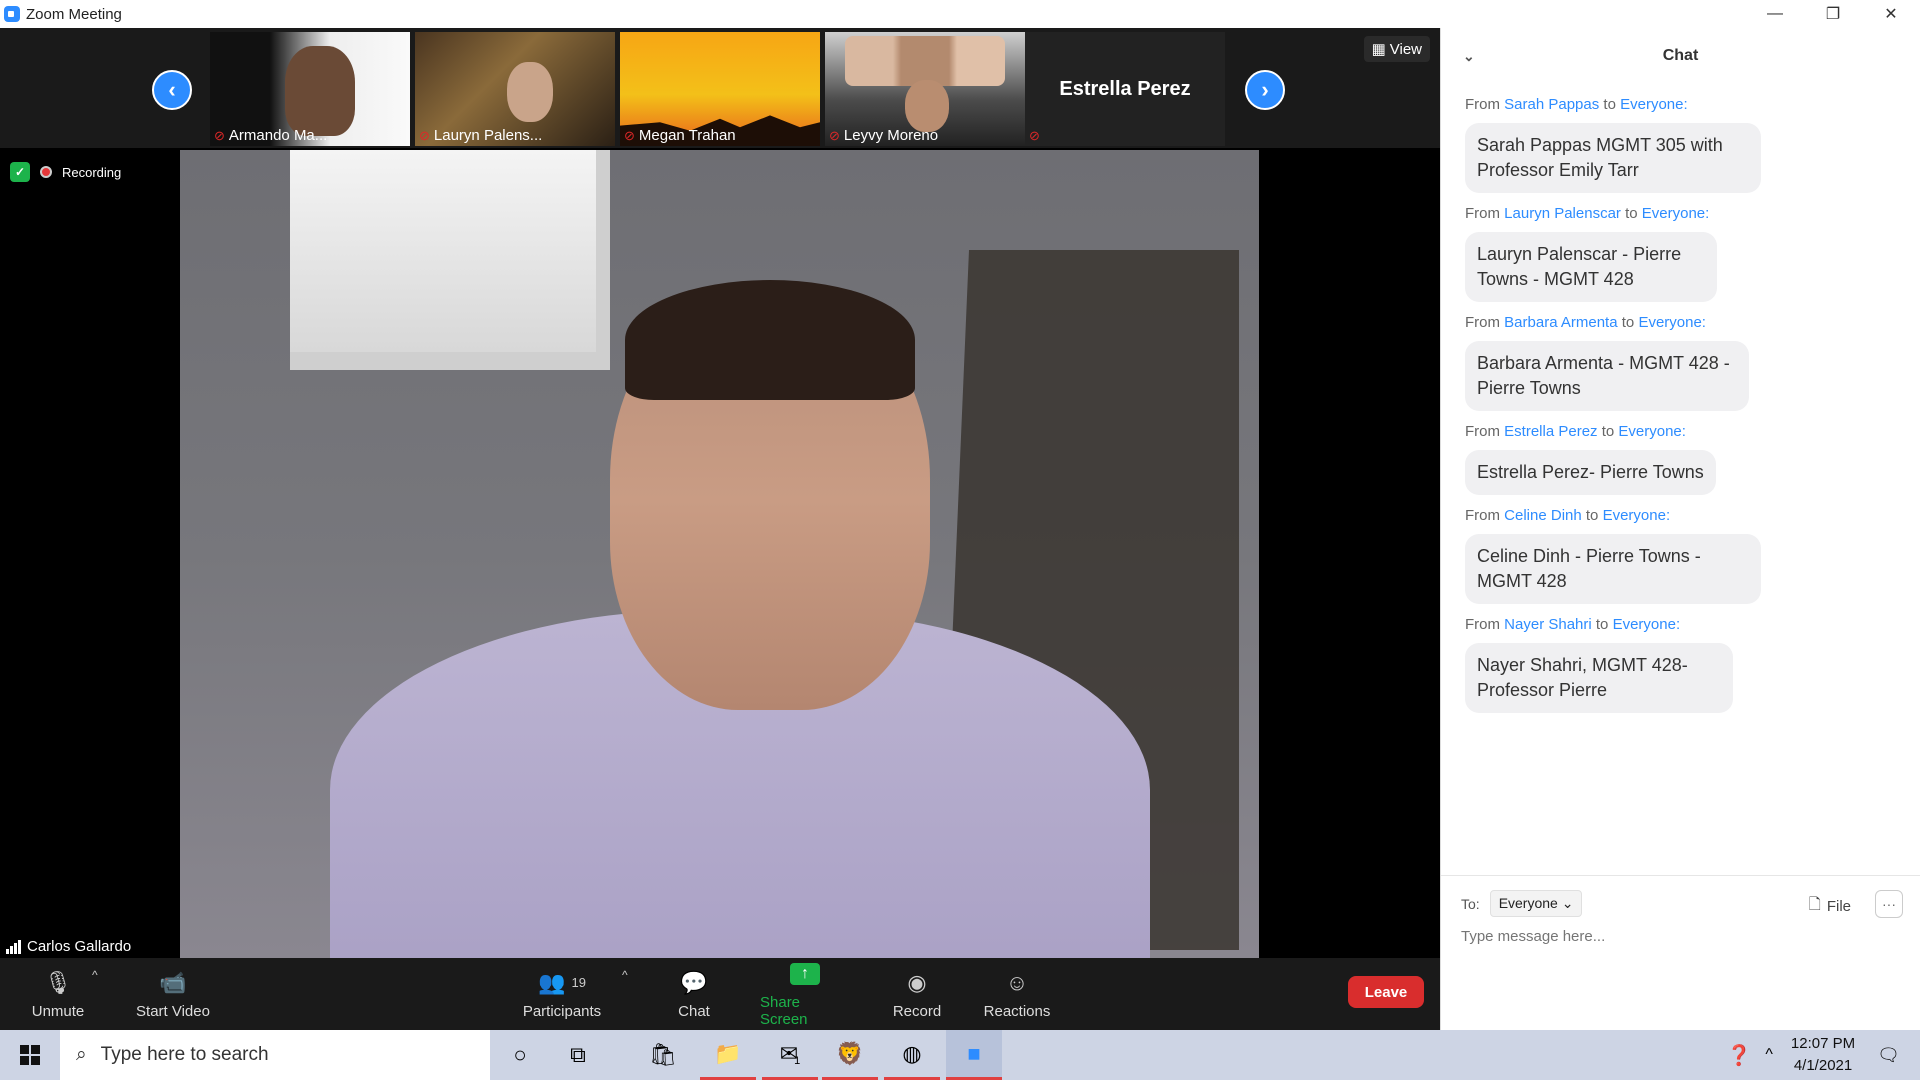  Describe the element at coordinates (1396, 49) in the screenshot. I see `view-button: ▦ View` at that location.